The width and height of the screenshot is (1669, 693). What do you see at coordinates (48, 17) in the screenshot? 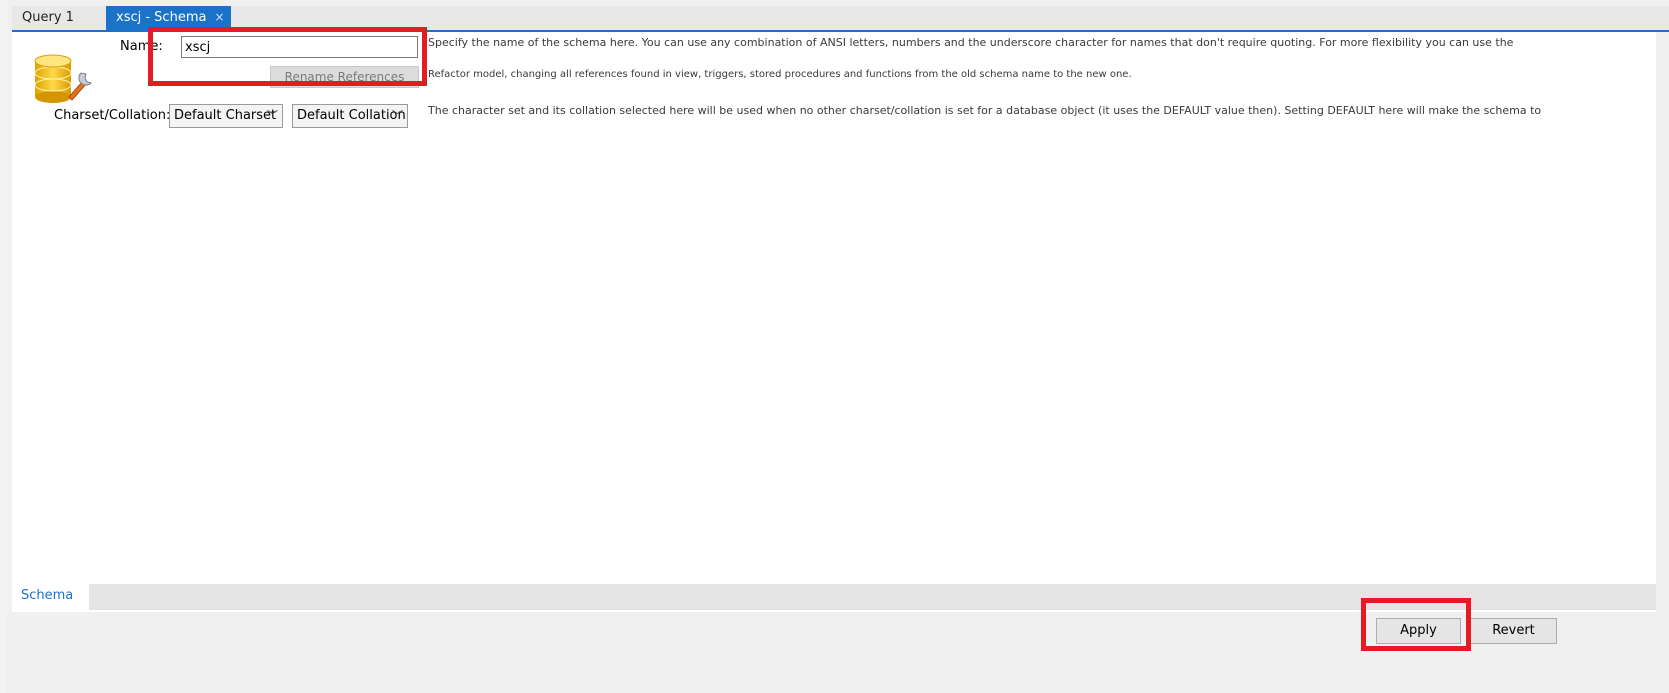
I see `tab-label: Query 1` at bounding box center [48, 17].